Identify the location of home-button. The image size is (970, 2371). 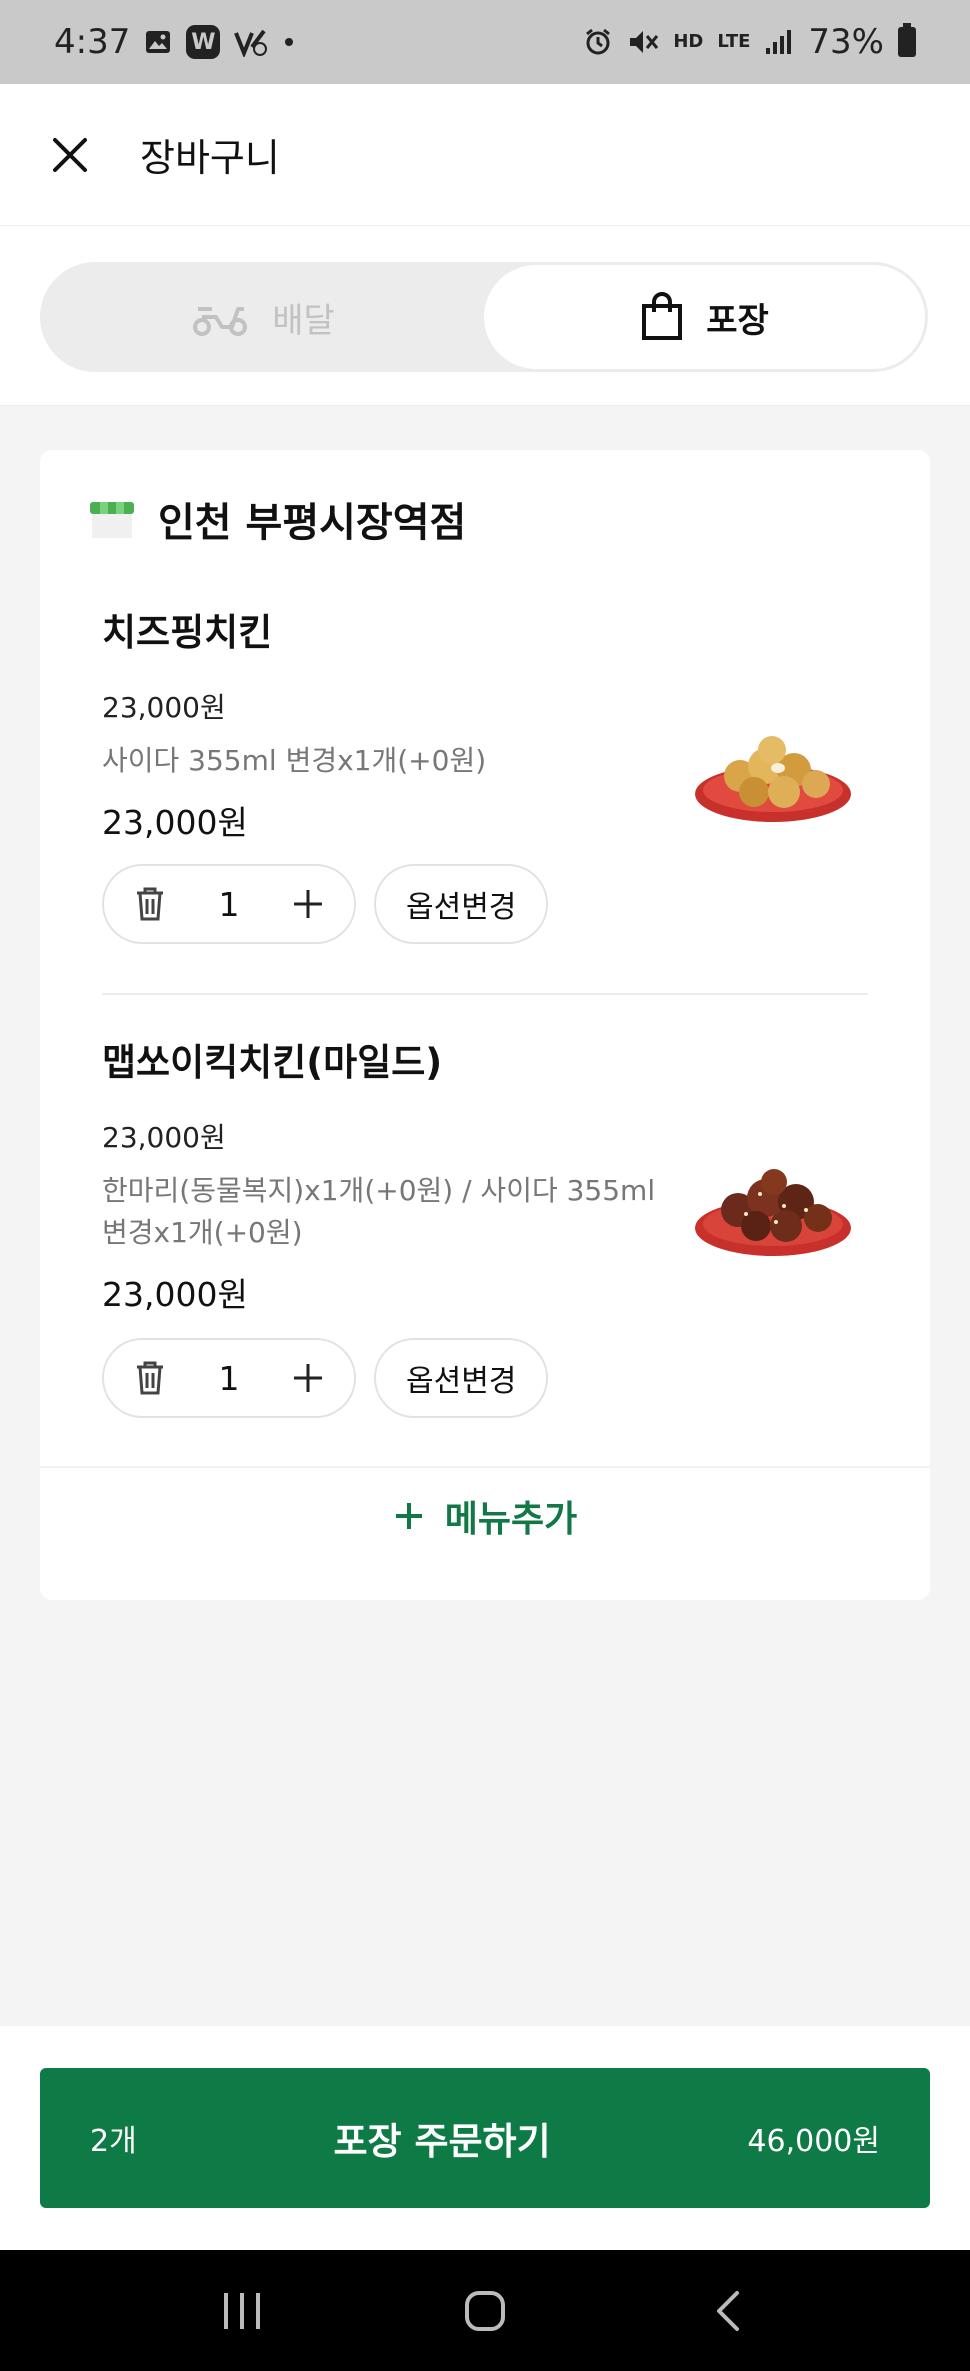
(485, 2311).